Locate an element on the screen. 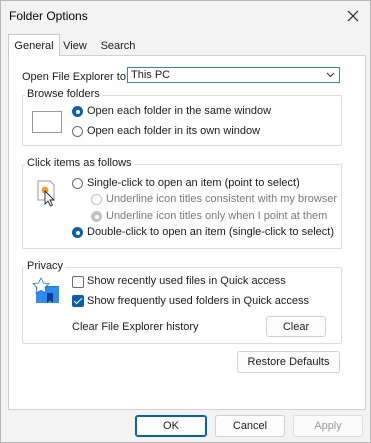  close-button is located at coordinates (353, 16).